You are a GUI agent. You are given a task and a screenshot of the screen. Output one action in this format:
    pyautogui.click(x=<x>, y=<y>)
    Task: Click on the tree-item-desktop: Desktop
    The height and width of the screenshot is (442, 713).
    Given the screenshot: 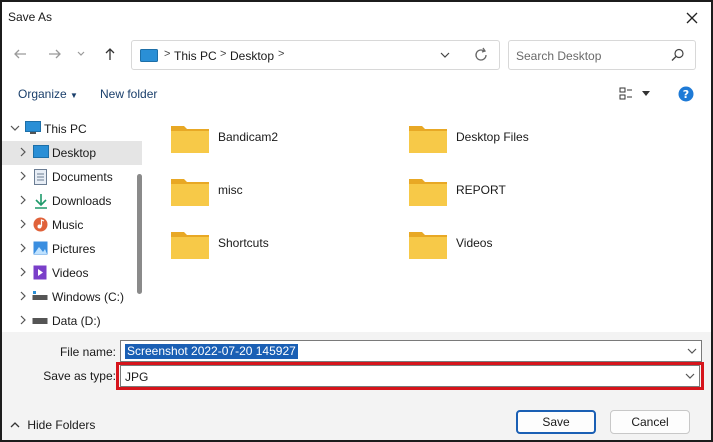 What is the action you would take?
    pyautogui.click(x=72, y=153)
    